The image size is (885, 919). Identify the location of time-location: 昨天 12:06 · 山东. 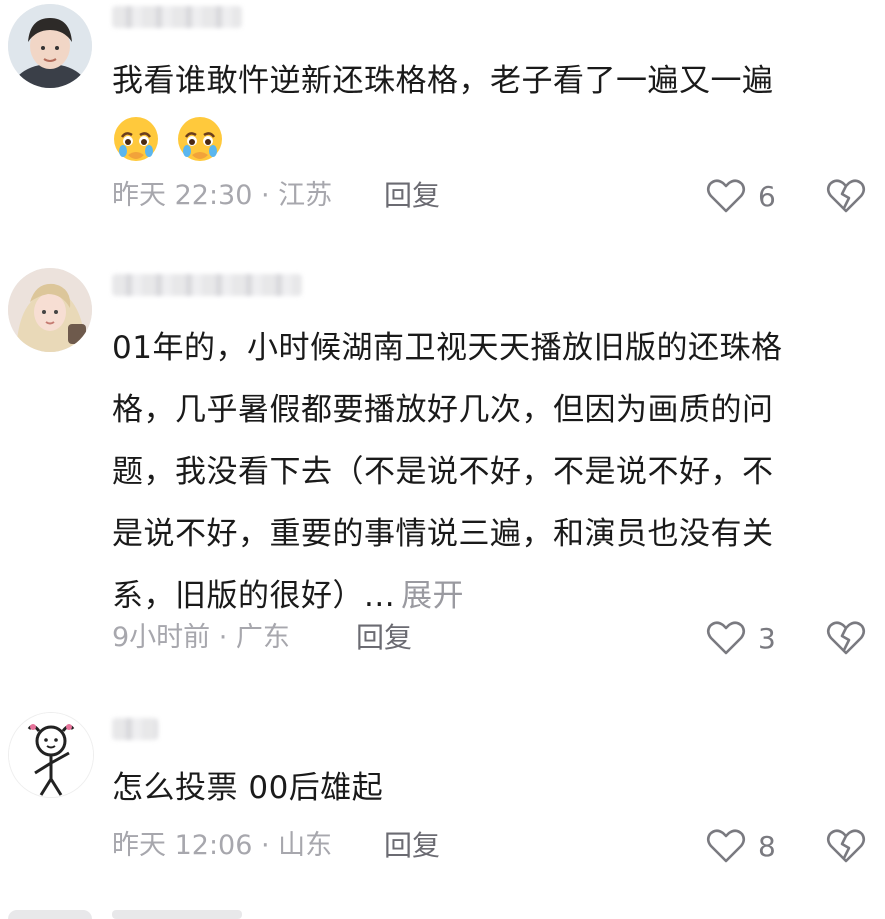
(222, 845).